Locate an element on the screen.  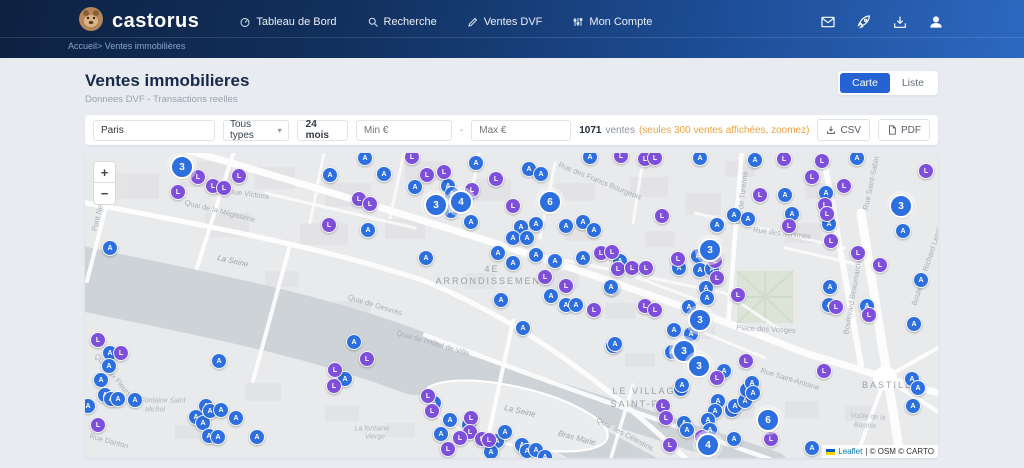
period-button: 24 mois is located at coordinates (322, 130).